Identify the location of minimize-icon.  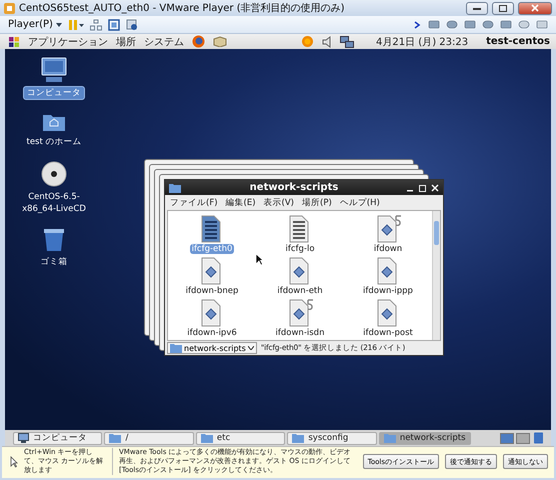
(477, 8).